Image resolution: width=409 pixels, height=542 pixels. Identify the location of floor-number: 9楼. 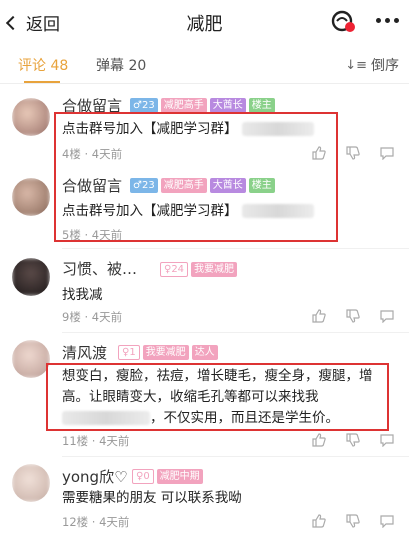
(71, 317).